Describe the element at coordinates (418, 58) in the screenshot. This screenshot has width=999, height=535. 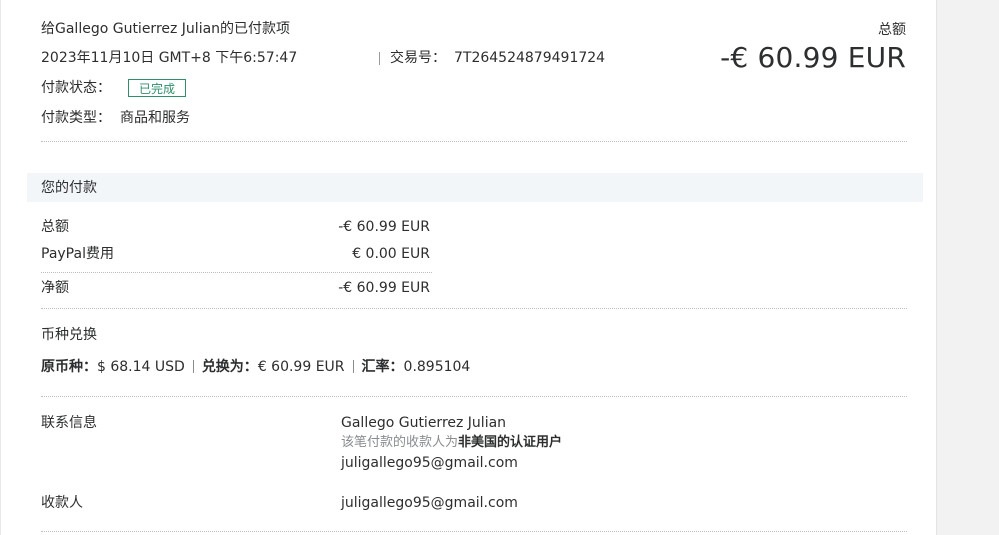
I see `transaction-id-label: 交易号：` at that location.